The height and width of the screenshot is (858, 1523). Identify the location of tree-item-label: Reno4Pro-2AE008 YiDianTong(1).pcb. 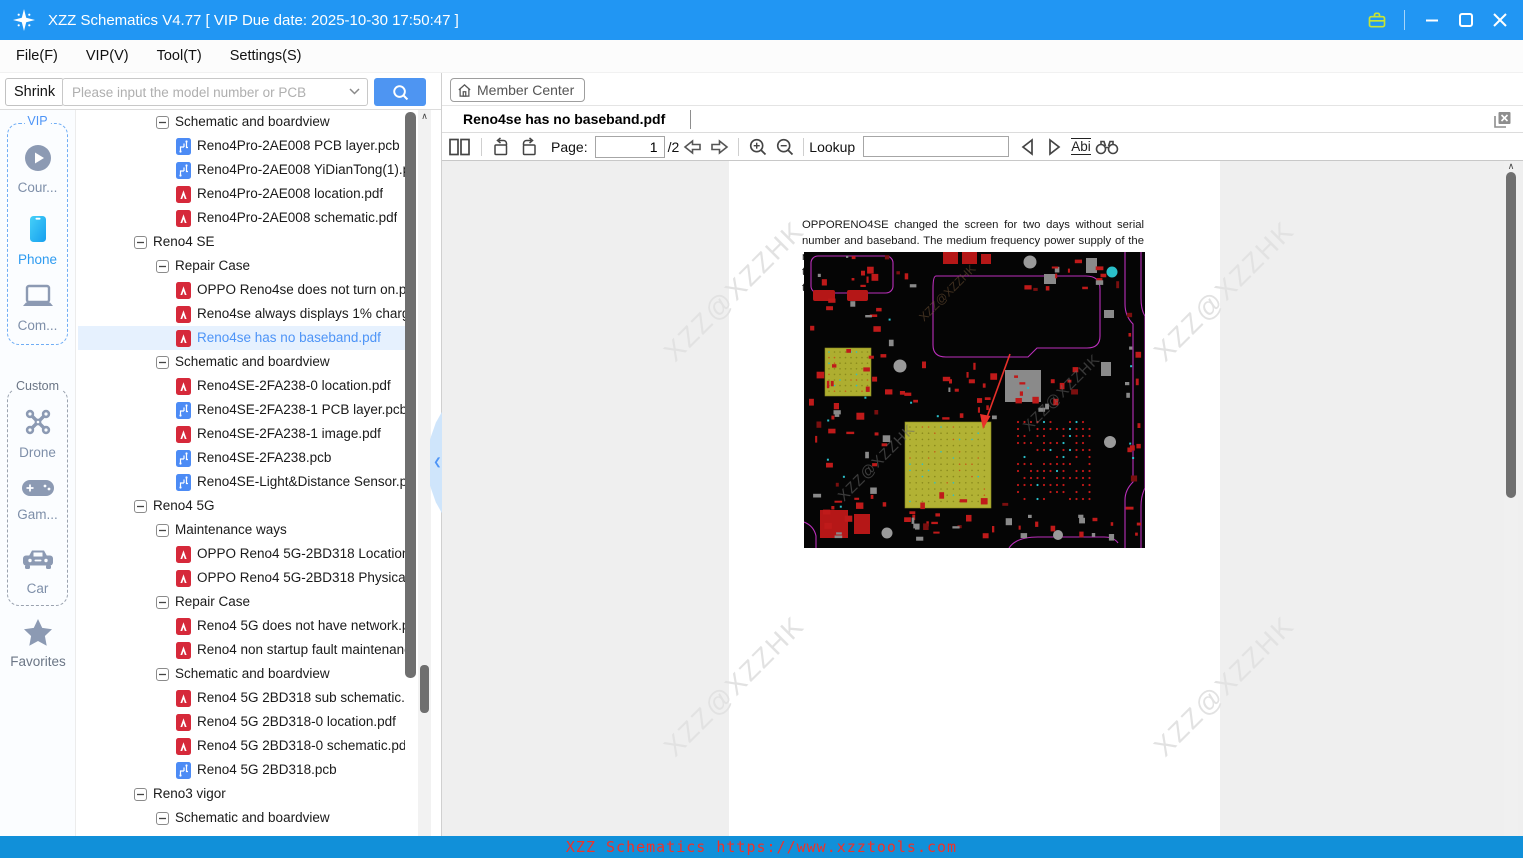
(301, 169).